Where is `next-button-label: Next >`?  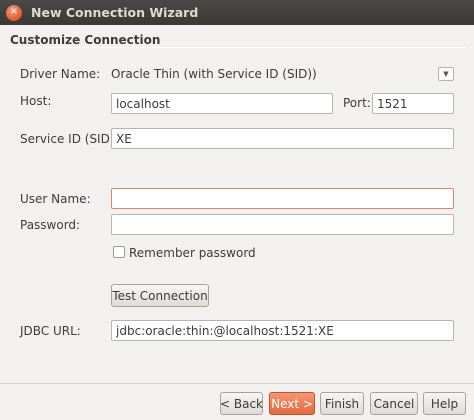
next-button-label: Next > is located at coordinates (292, 403).